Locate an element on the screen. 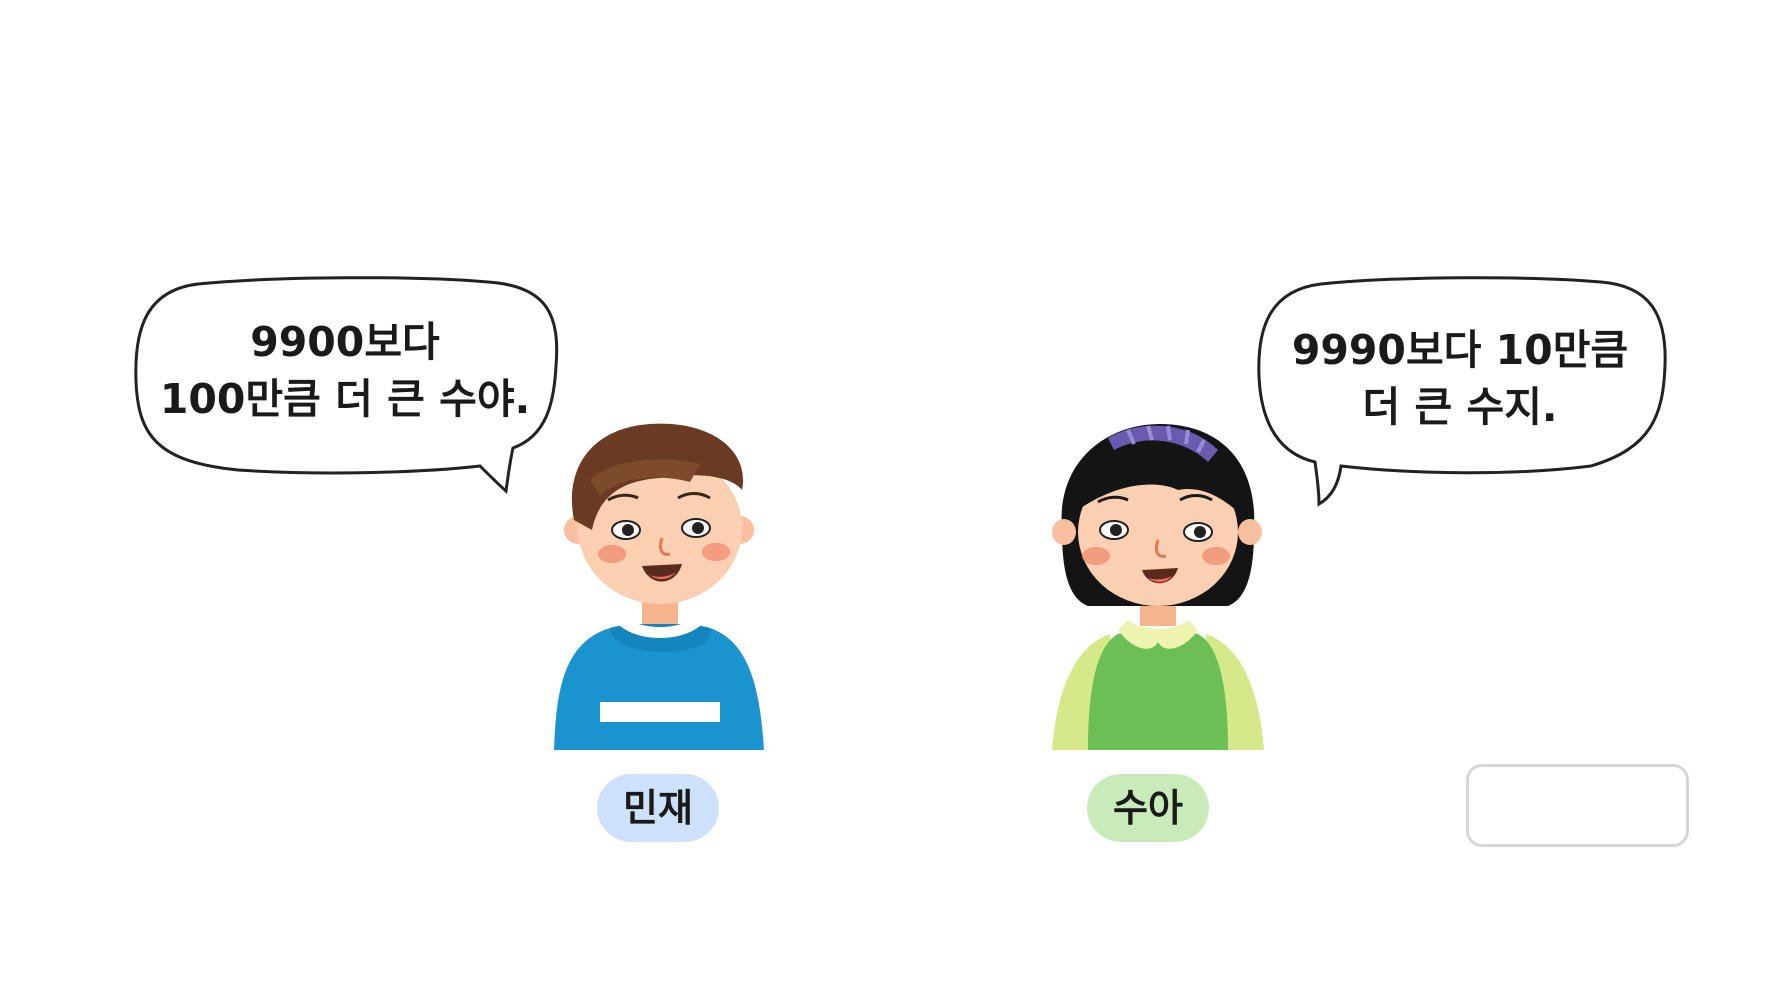 The width and height of the screenshot is (1792, 1008). answer-input-box is located at coordinates (1577, 805).